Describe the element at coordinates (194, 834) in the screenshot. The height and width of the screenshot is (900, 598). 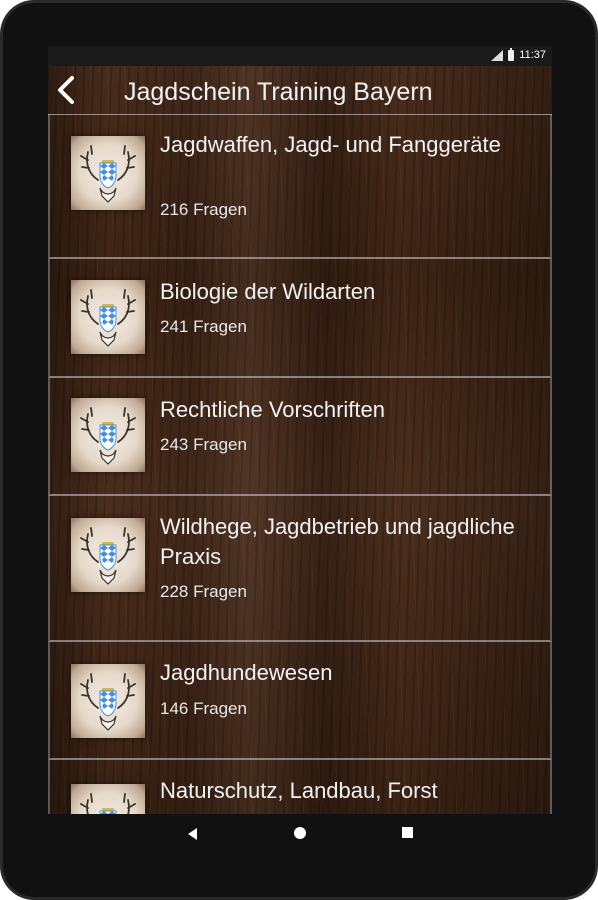
I see `triangle-back-icon` at that location.